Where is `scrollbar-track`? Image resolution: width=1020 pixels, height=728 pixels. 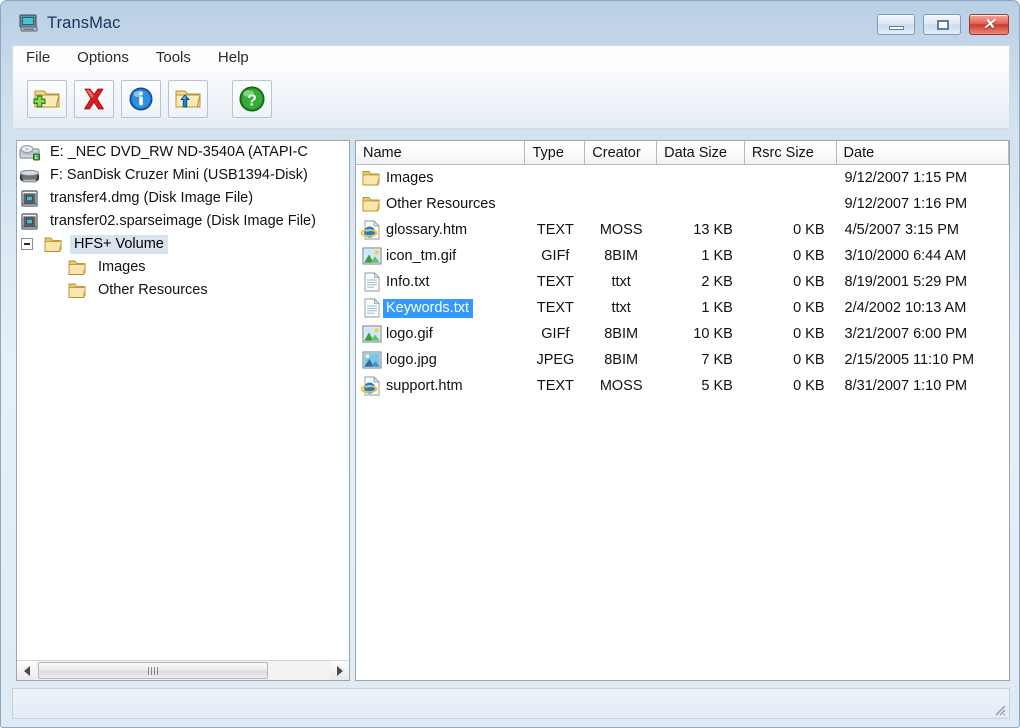 scrollbar-track is located at coordinates (183, 670).